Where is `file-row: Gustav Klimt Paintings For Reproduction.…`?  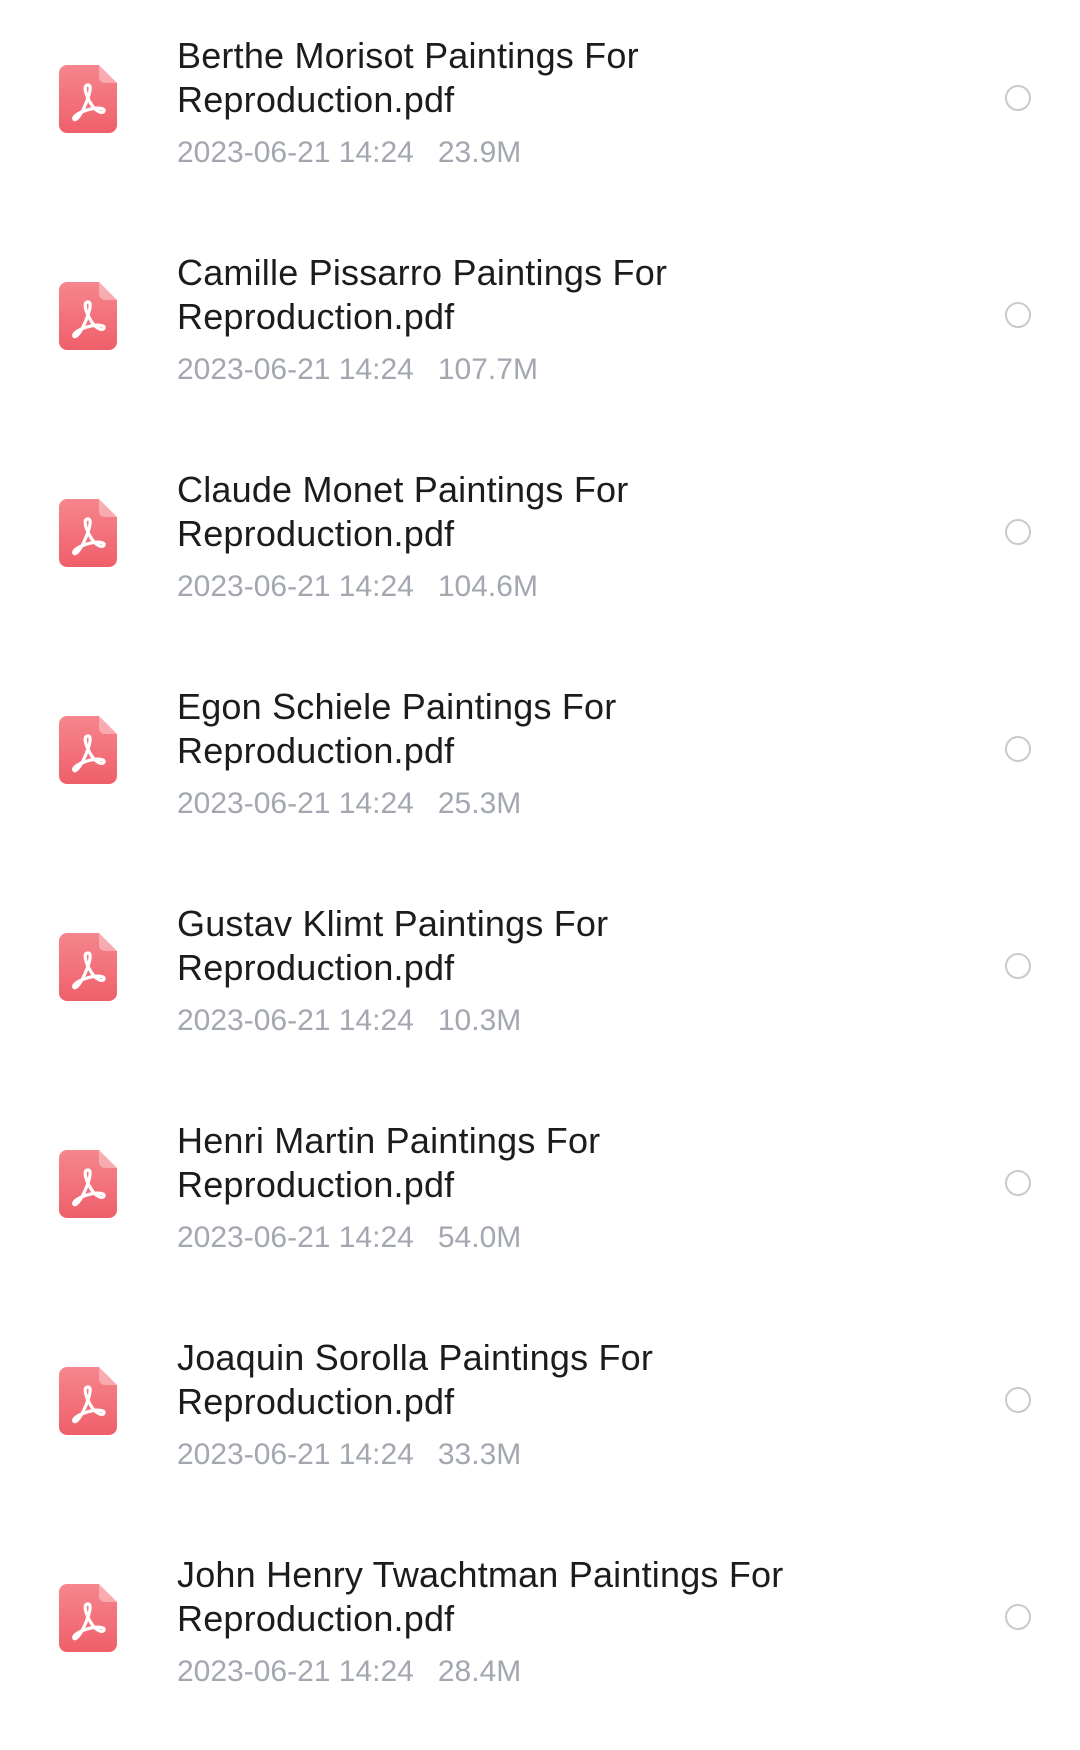
file-row: Gustav Klimt Paintings For Reproduction.… is located at coordinates (540, 978).